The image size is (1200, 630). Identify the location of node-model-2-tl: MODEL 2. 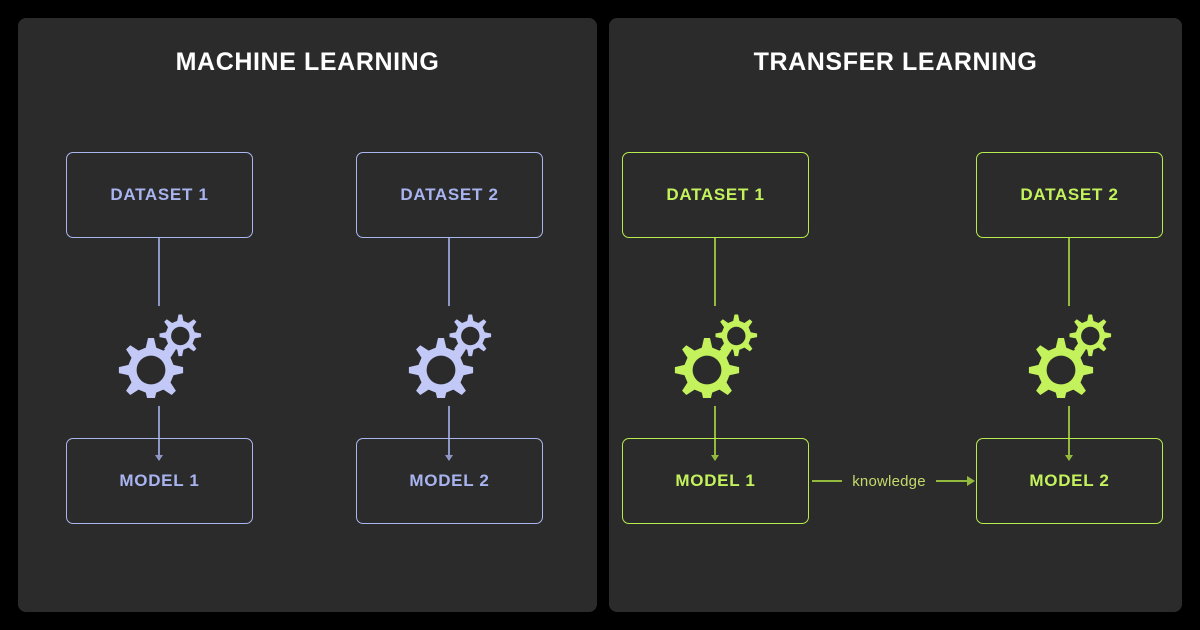
(1069, 481).